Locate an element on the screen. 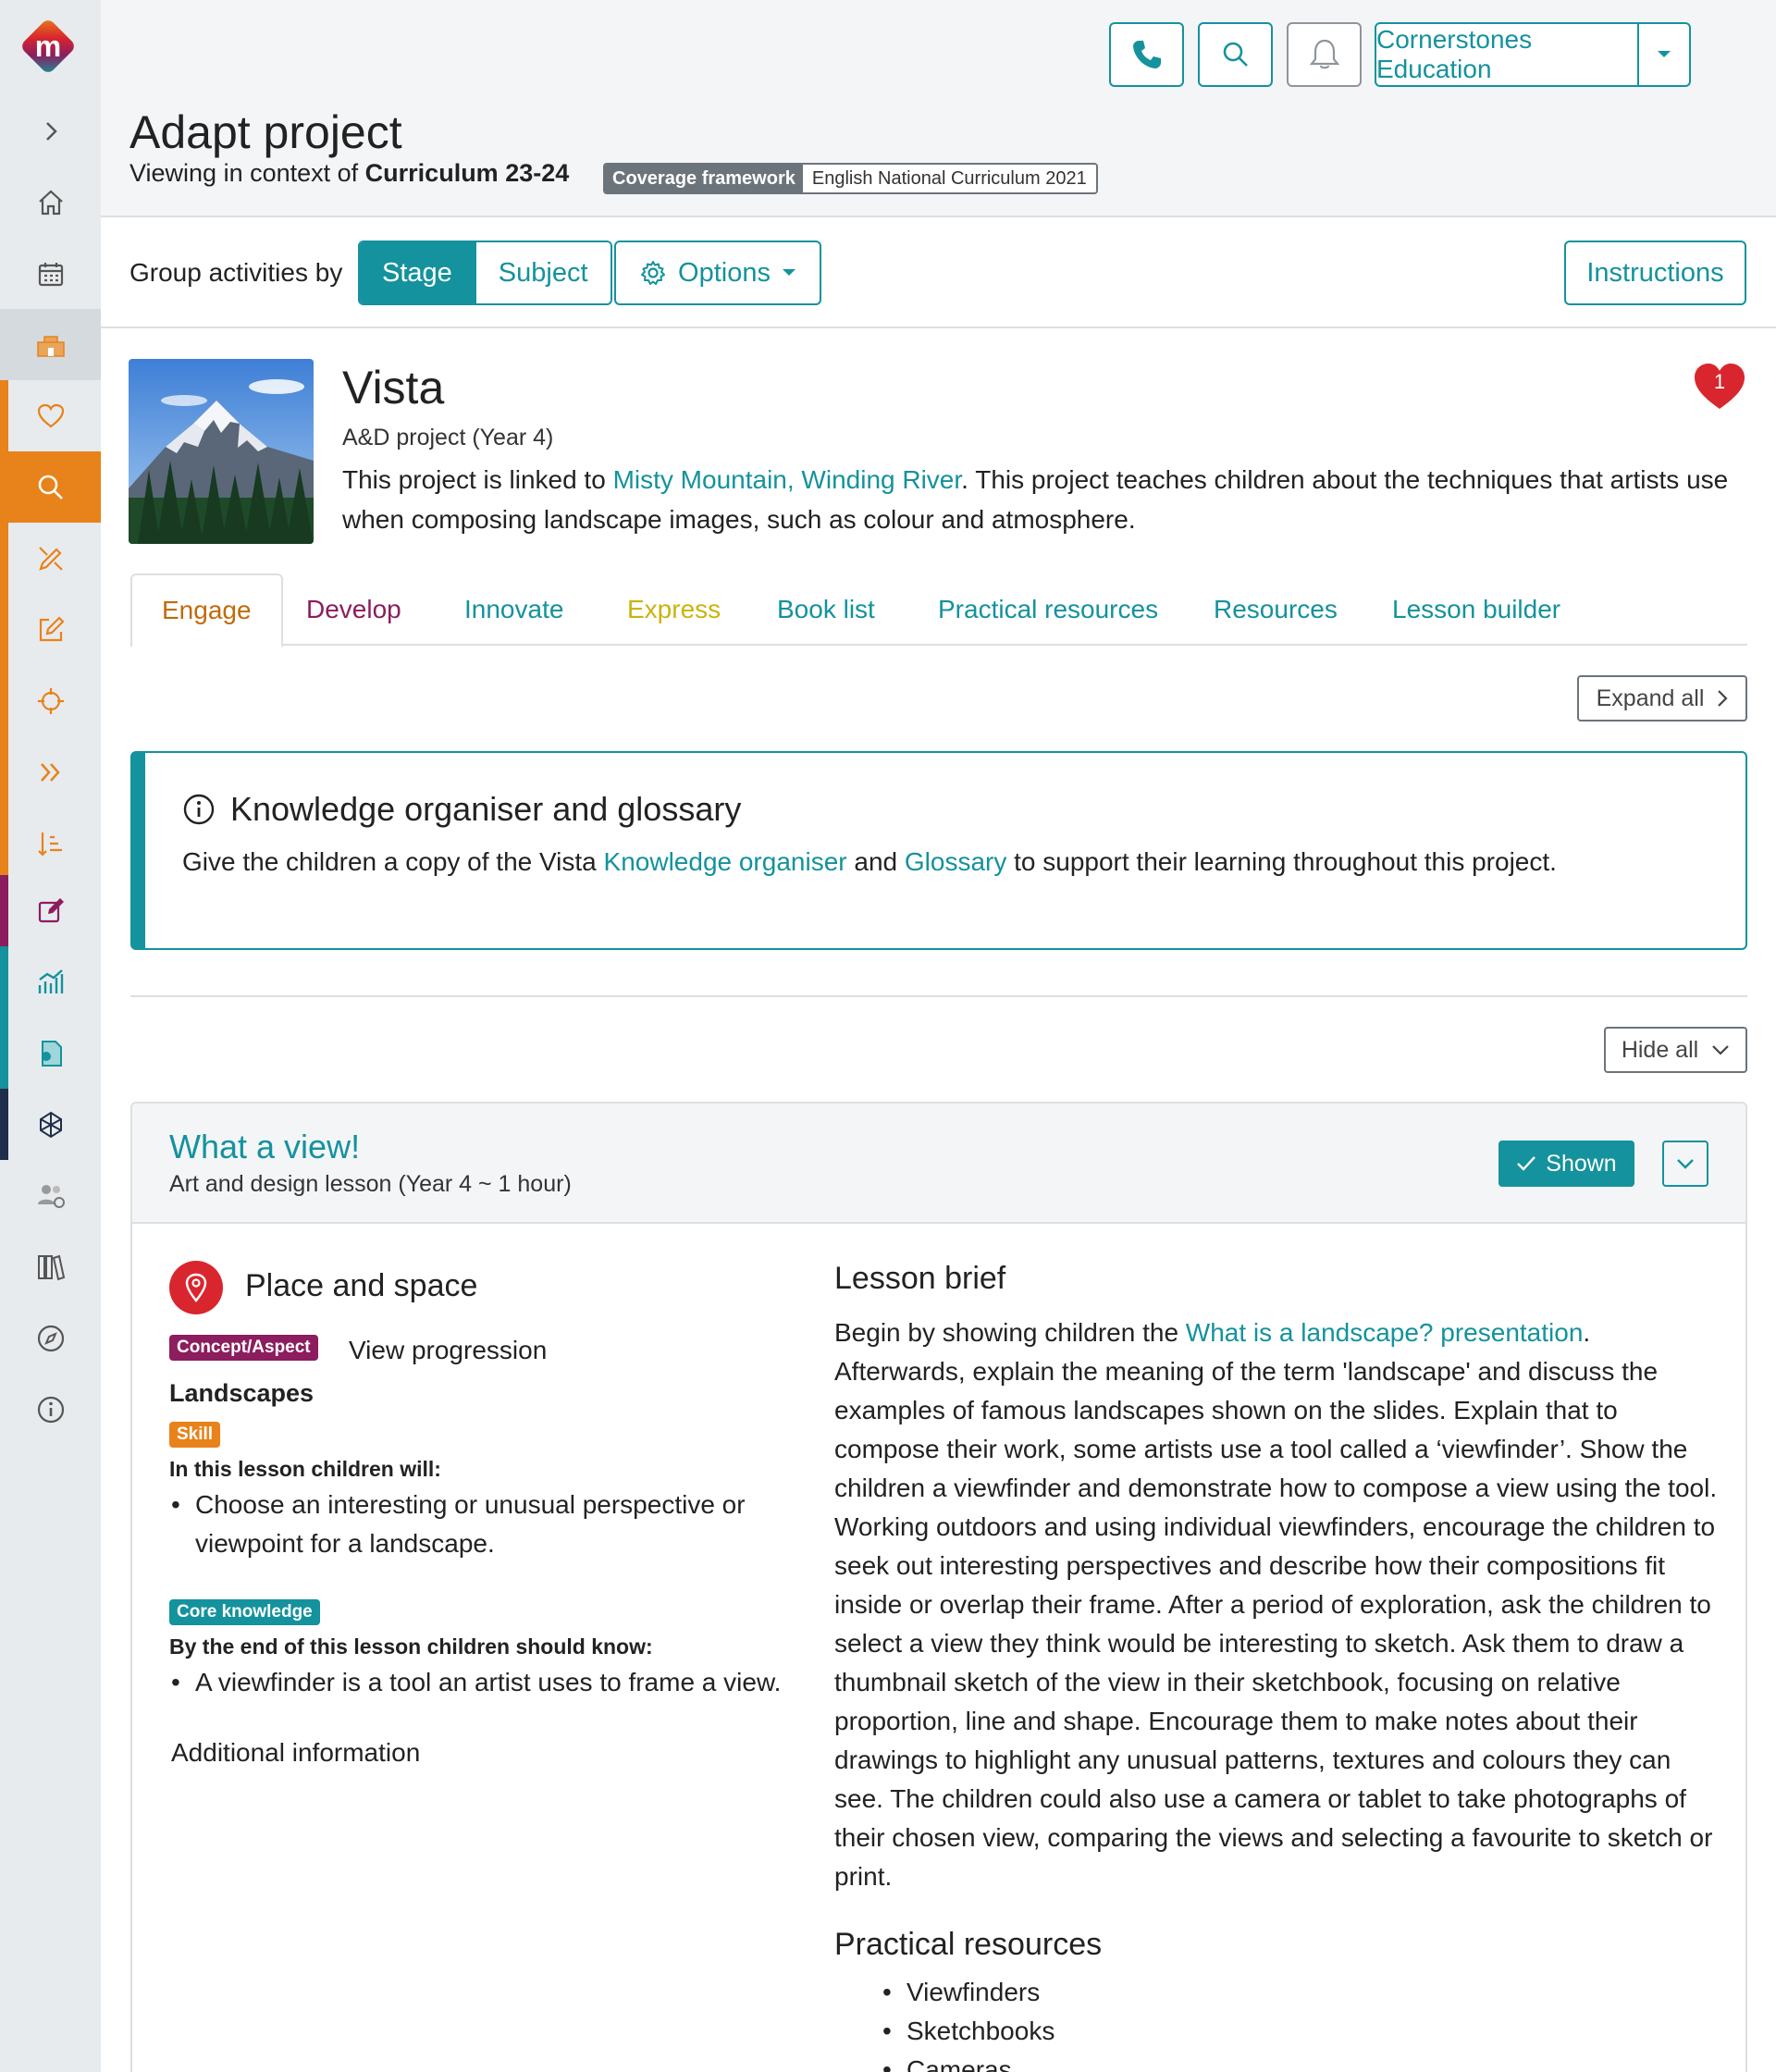 This screenshot has width=1776, height=2072. app-logo: m is located at coordinates (48, 47).